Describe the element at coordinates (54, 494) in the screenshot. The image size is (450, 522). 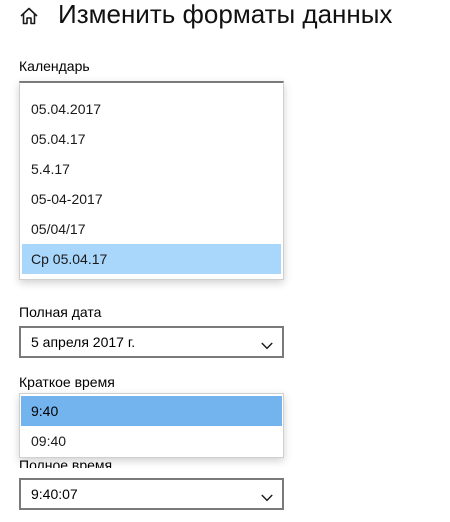
I see `long-time-value: 9:40:07` at that location.